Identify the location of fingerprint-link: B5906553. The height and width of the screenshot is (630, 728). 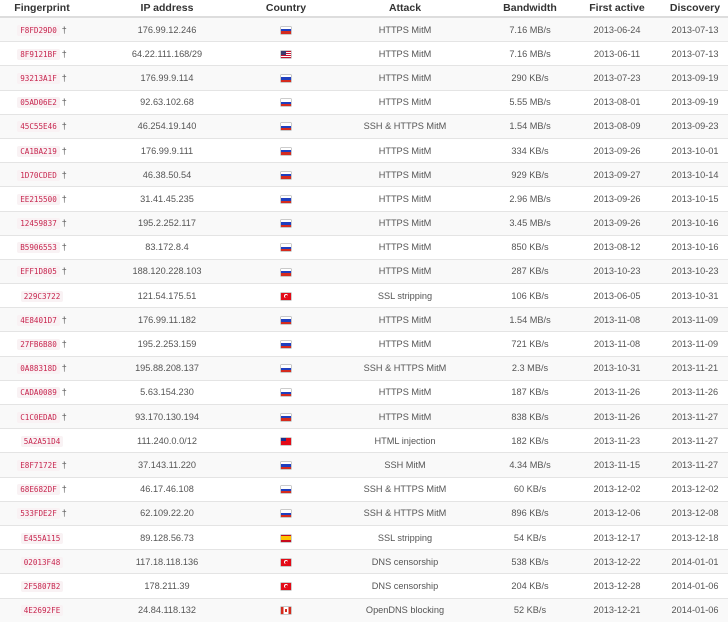
(38, 248).